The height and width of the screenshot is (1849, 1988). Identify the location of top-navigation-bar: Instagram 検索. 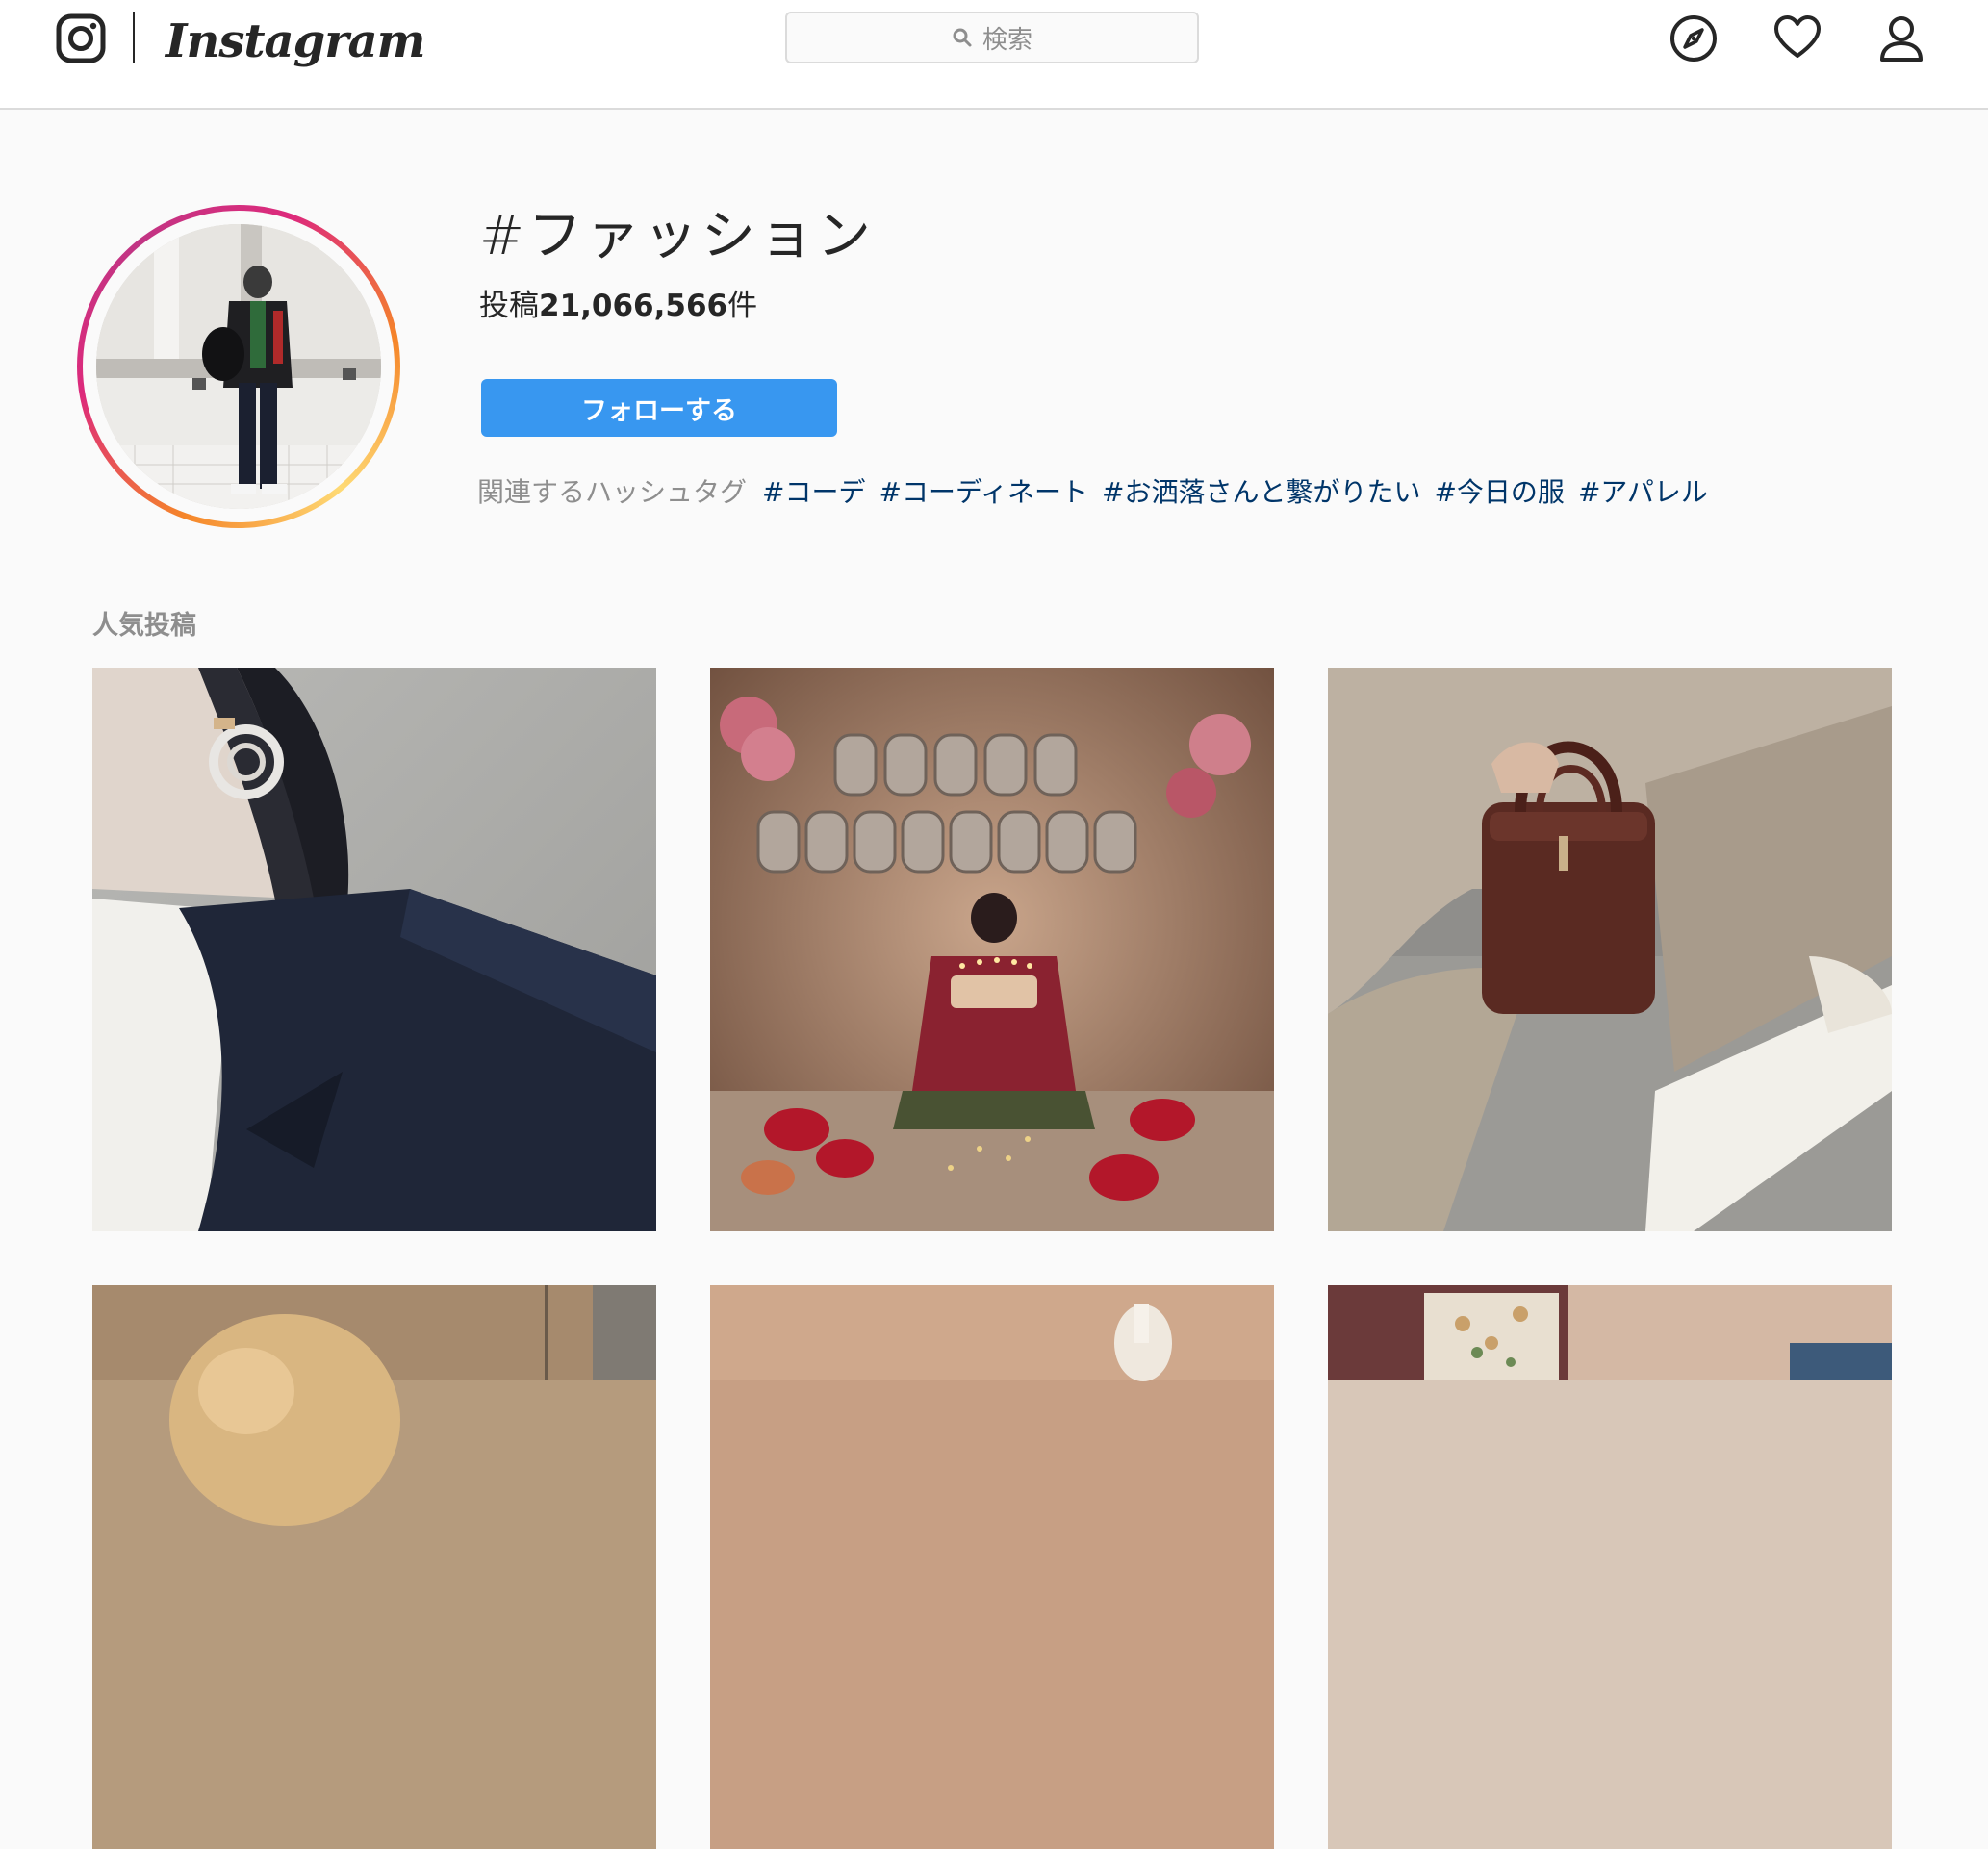
(994, 55).